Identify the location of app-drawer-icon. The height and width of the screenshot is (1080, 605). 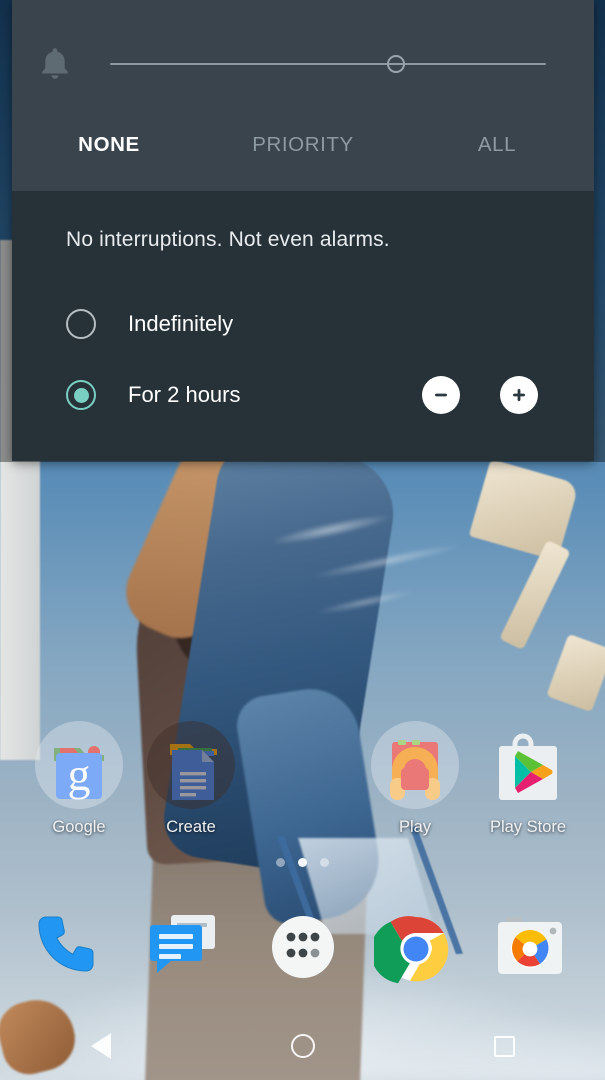
(303, 945).